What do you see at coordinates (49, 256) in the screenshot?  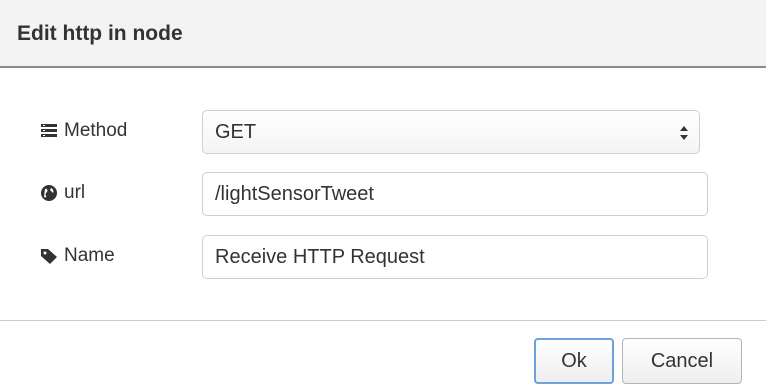 I see `tag-icon` at bounding box center [49, 256].